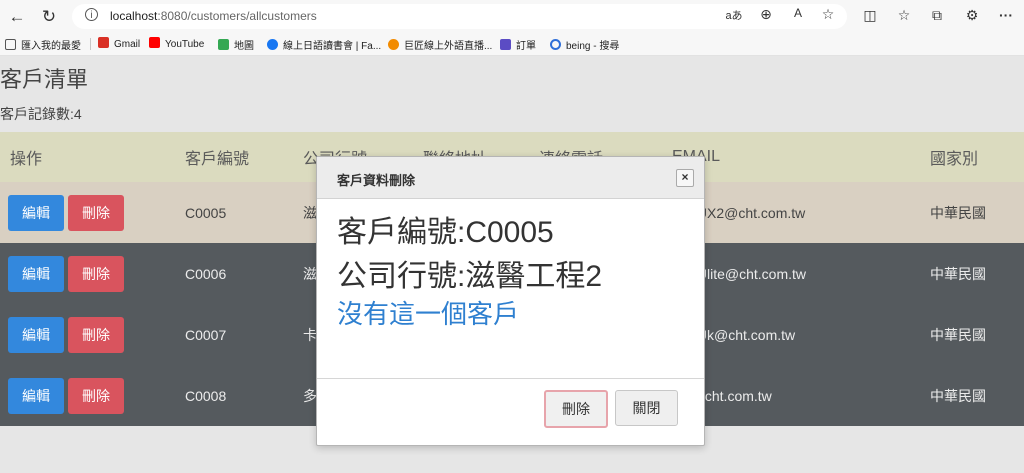  What do you see at coordinates (734, 334) in the screenshot?
I see `email-cell: gTZUk@cht.com.tw` at bounding box center [734, 334].